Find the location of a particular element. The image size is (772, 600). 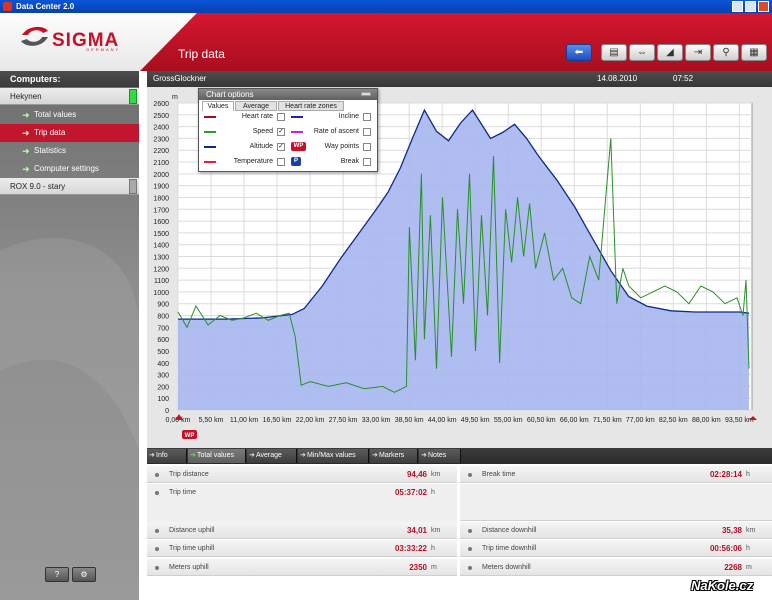

minimize-button is located at coordinates (737, 6).